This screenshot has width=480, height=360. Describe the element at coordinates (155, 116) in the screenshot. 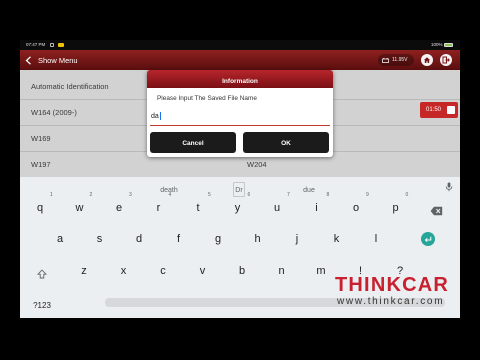

I see `file-name-value: da` at that location.